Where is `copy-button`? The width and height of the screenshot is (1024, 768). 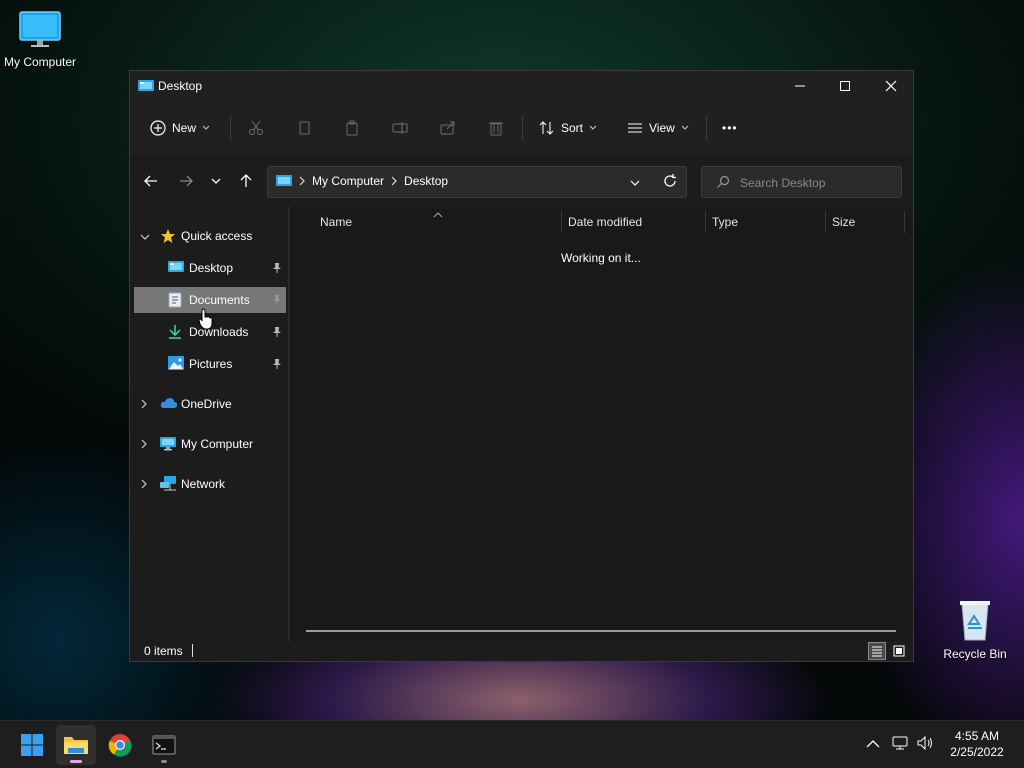
copy-button is located at coordinates (304, 128).